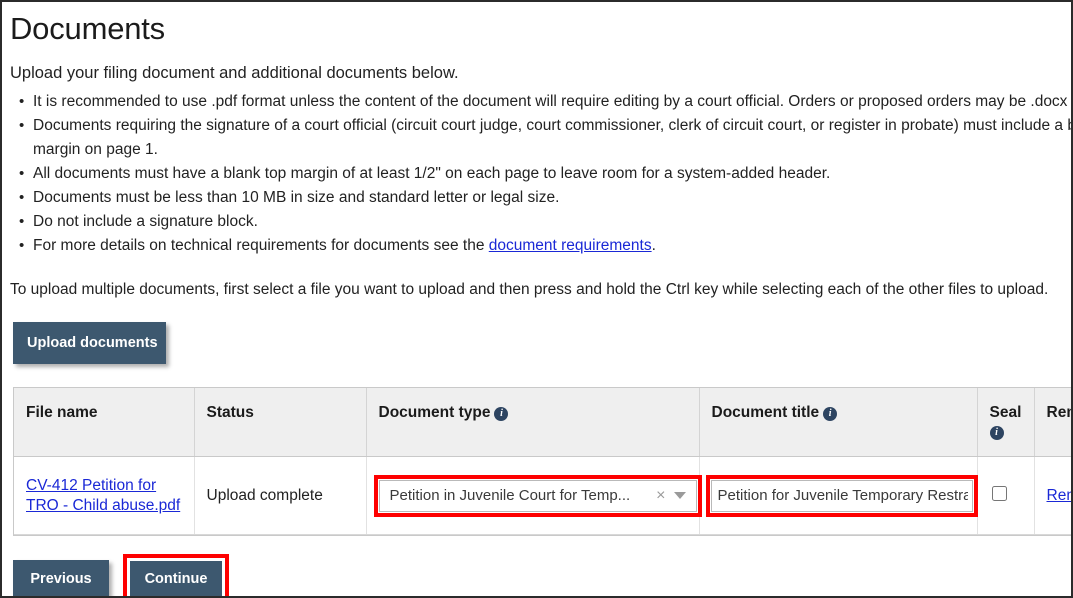  I want to click on column-header-status-label: Status, so click(230, 412).